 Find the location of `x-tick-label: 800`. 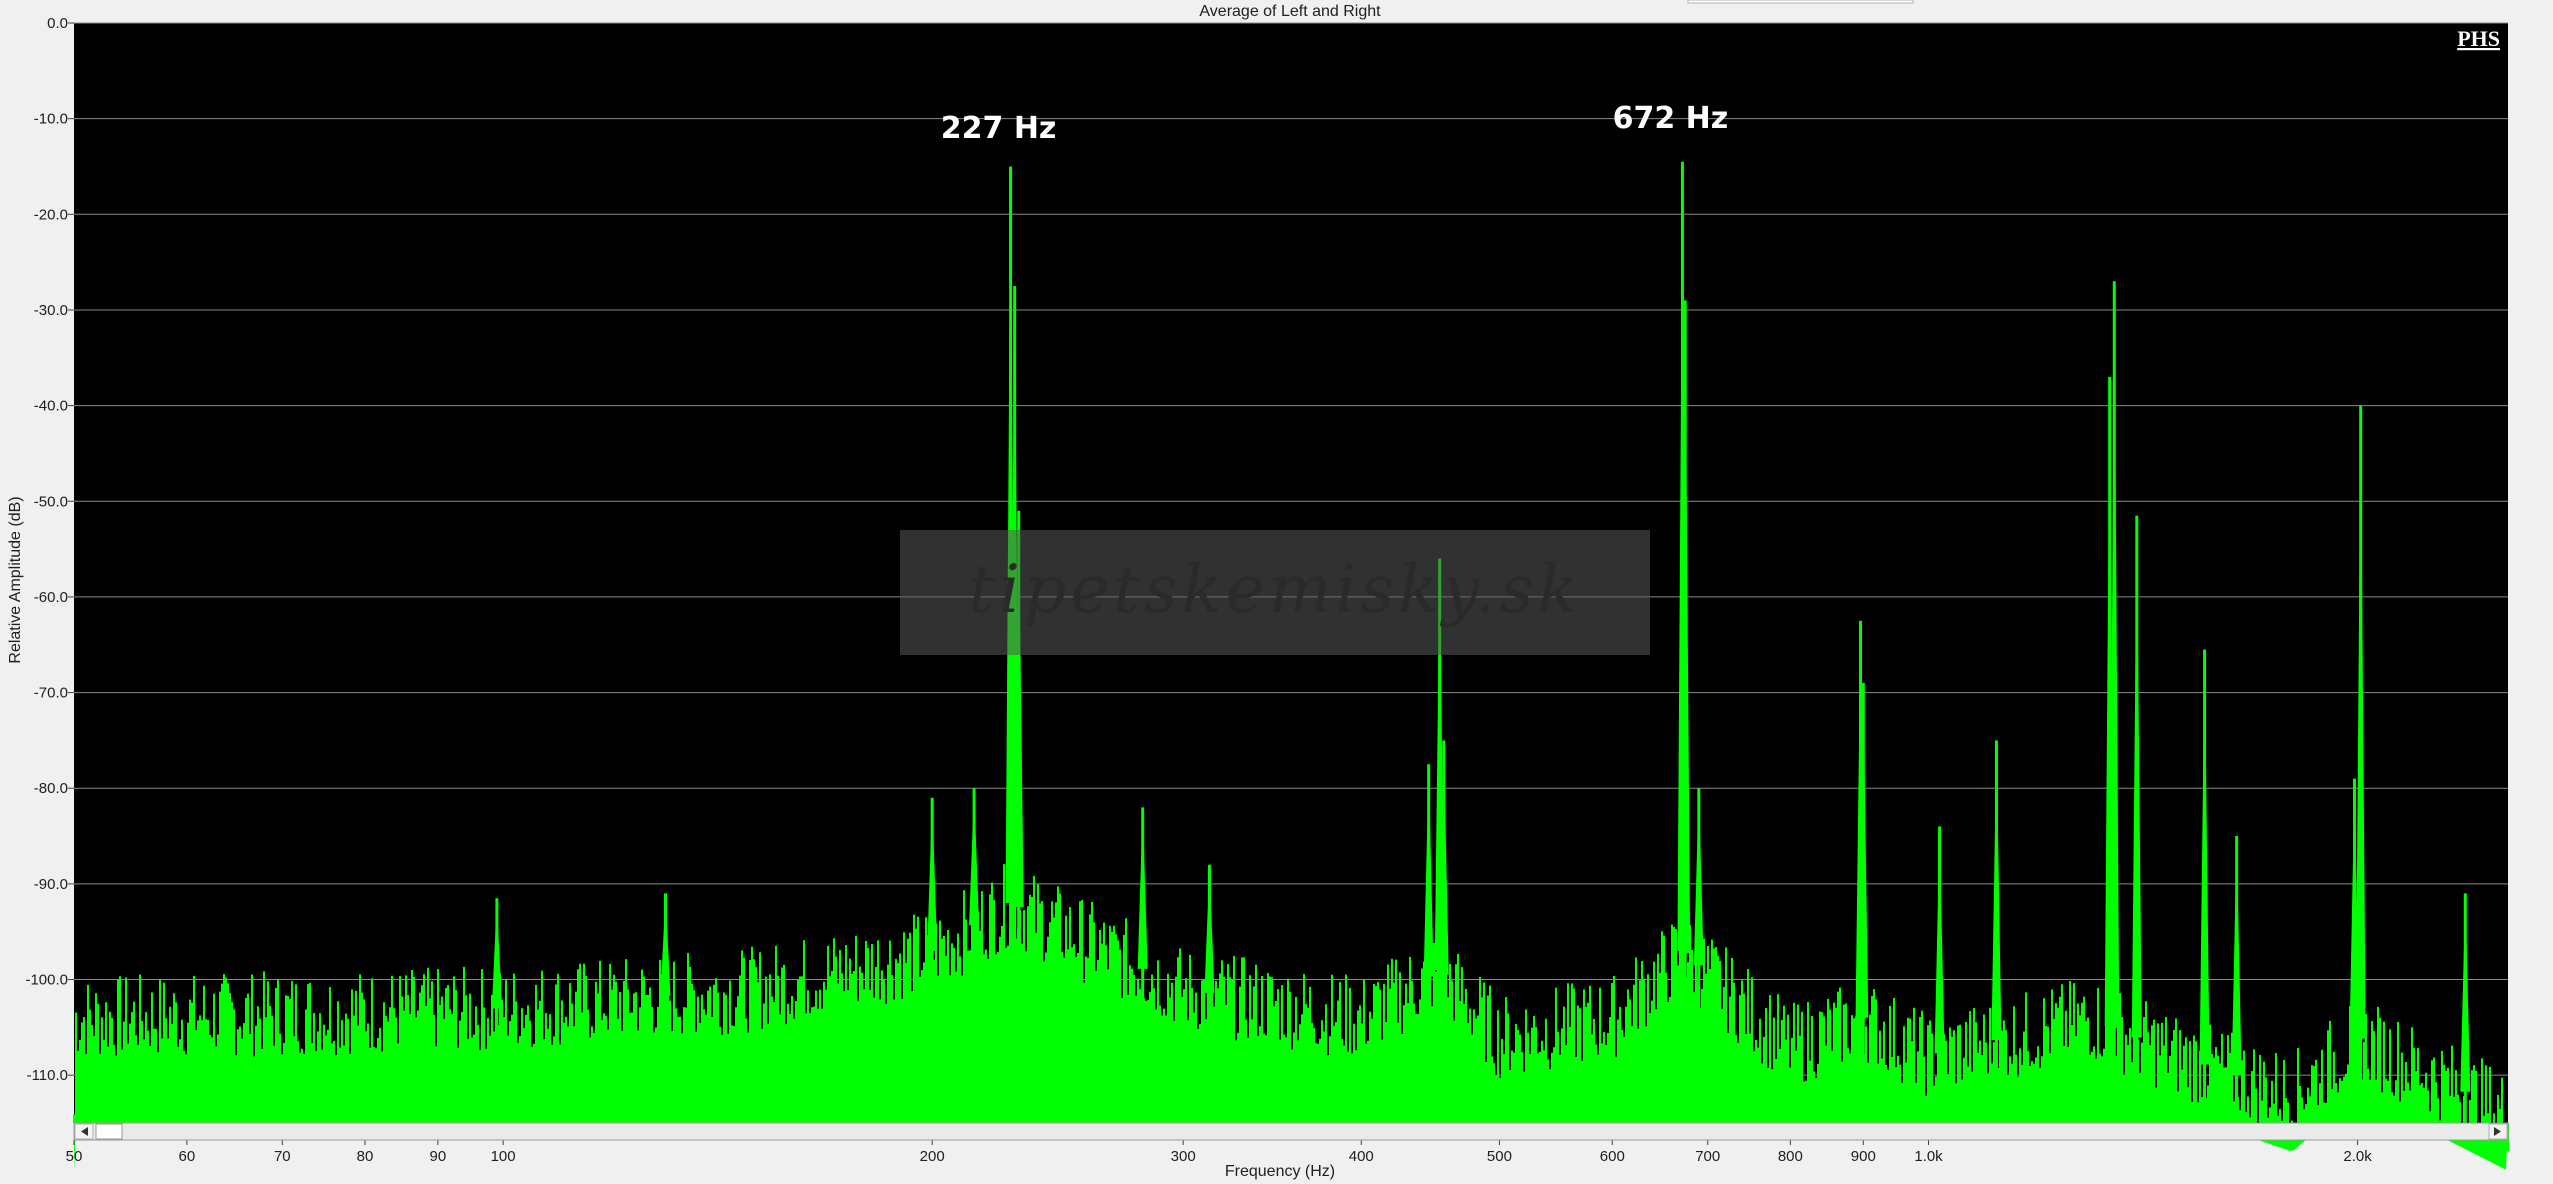

x-tick-label: 800 is located at coordinates (1790, 1156).